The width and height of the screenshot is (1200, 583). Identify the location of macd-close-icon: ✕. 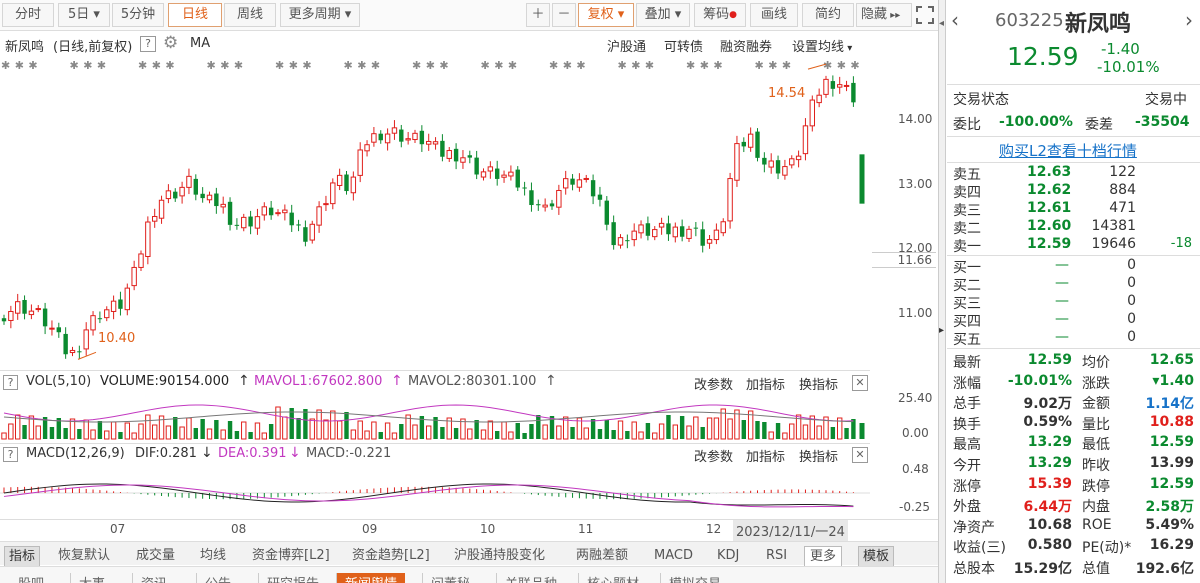
(860, 455).